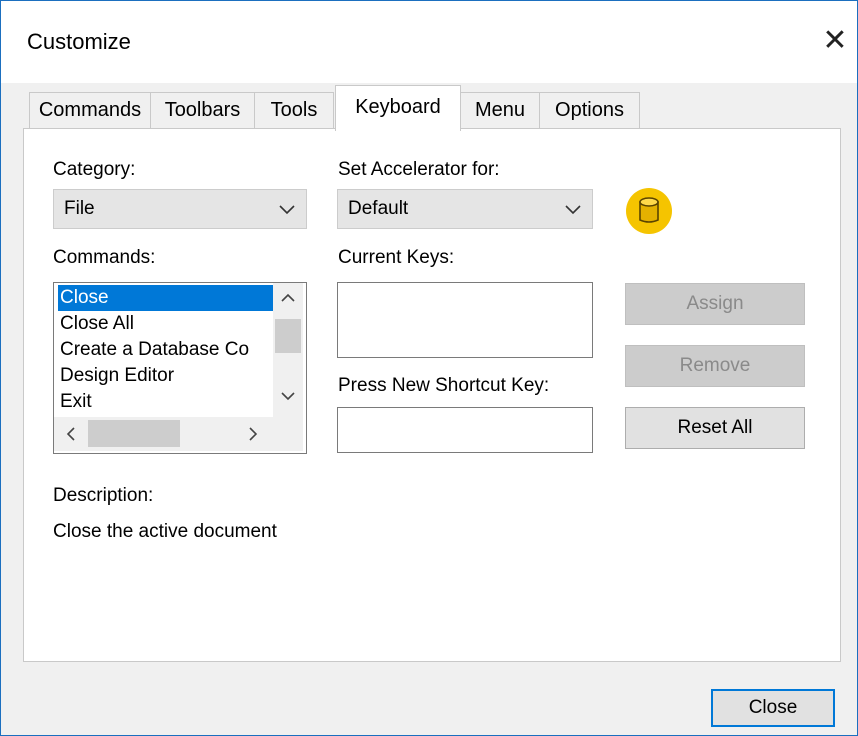 This screenshot has width=858, height=736. What do you see at coordinates (166, 350) in the screenshot?
I see `list-item: Create a Database Co` at bounding box center [166, 350].